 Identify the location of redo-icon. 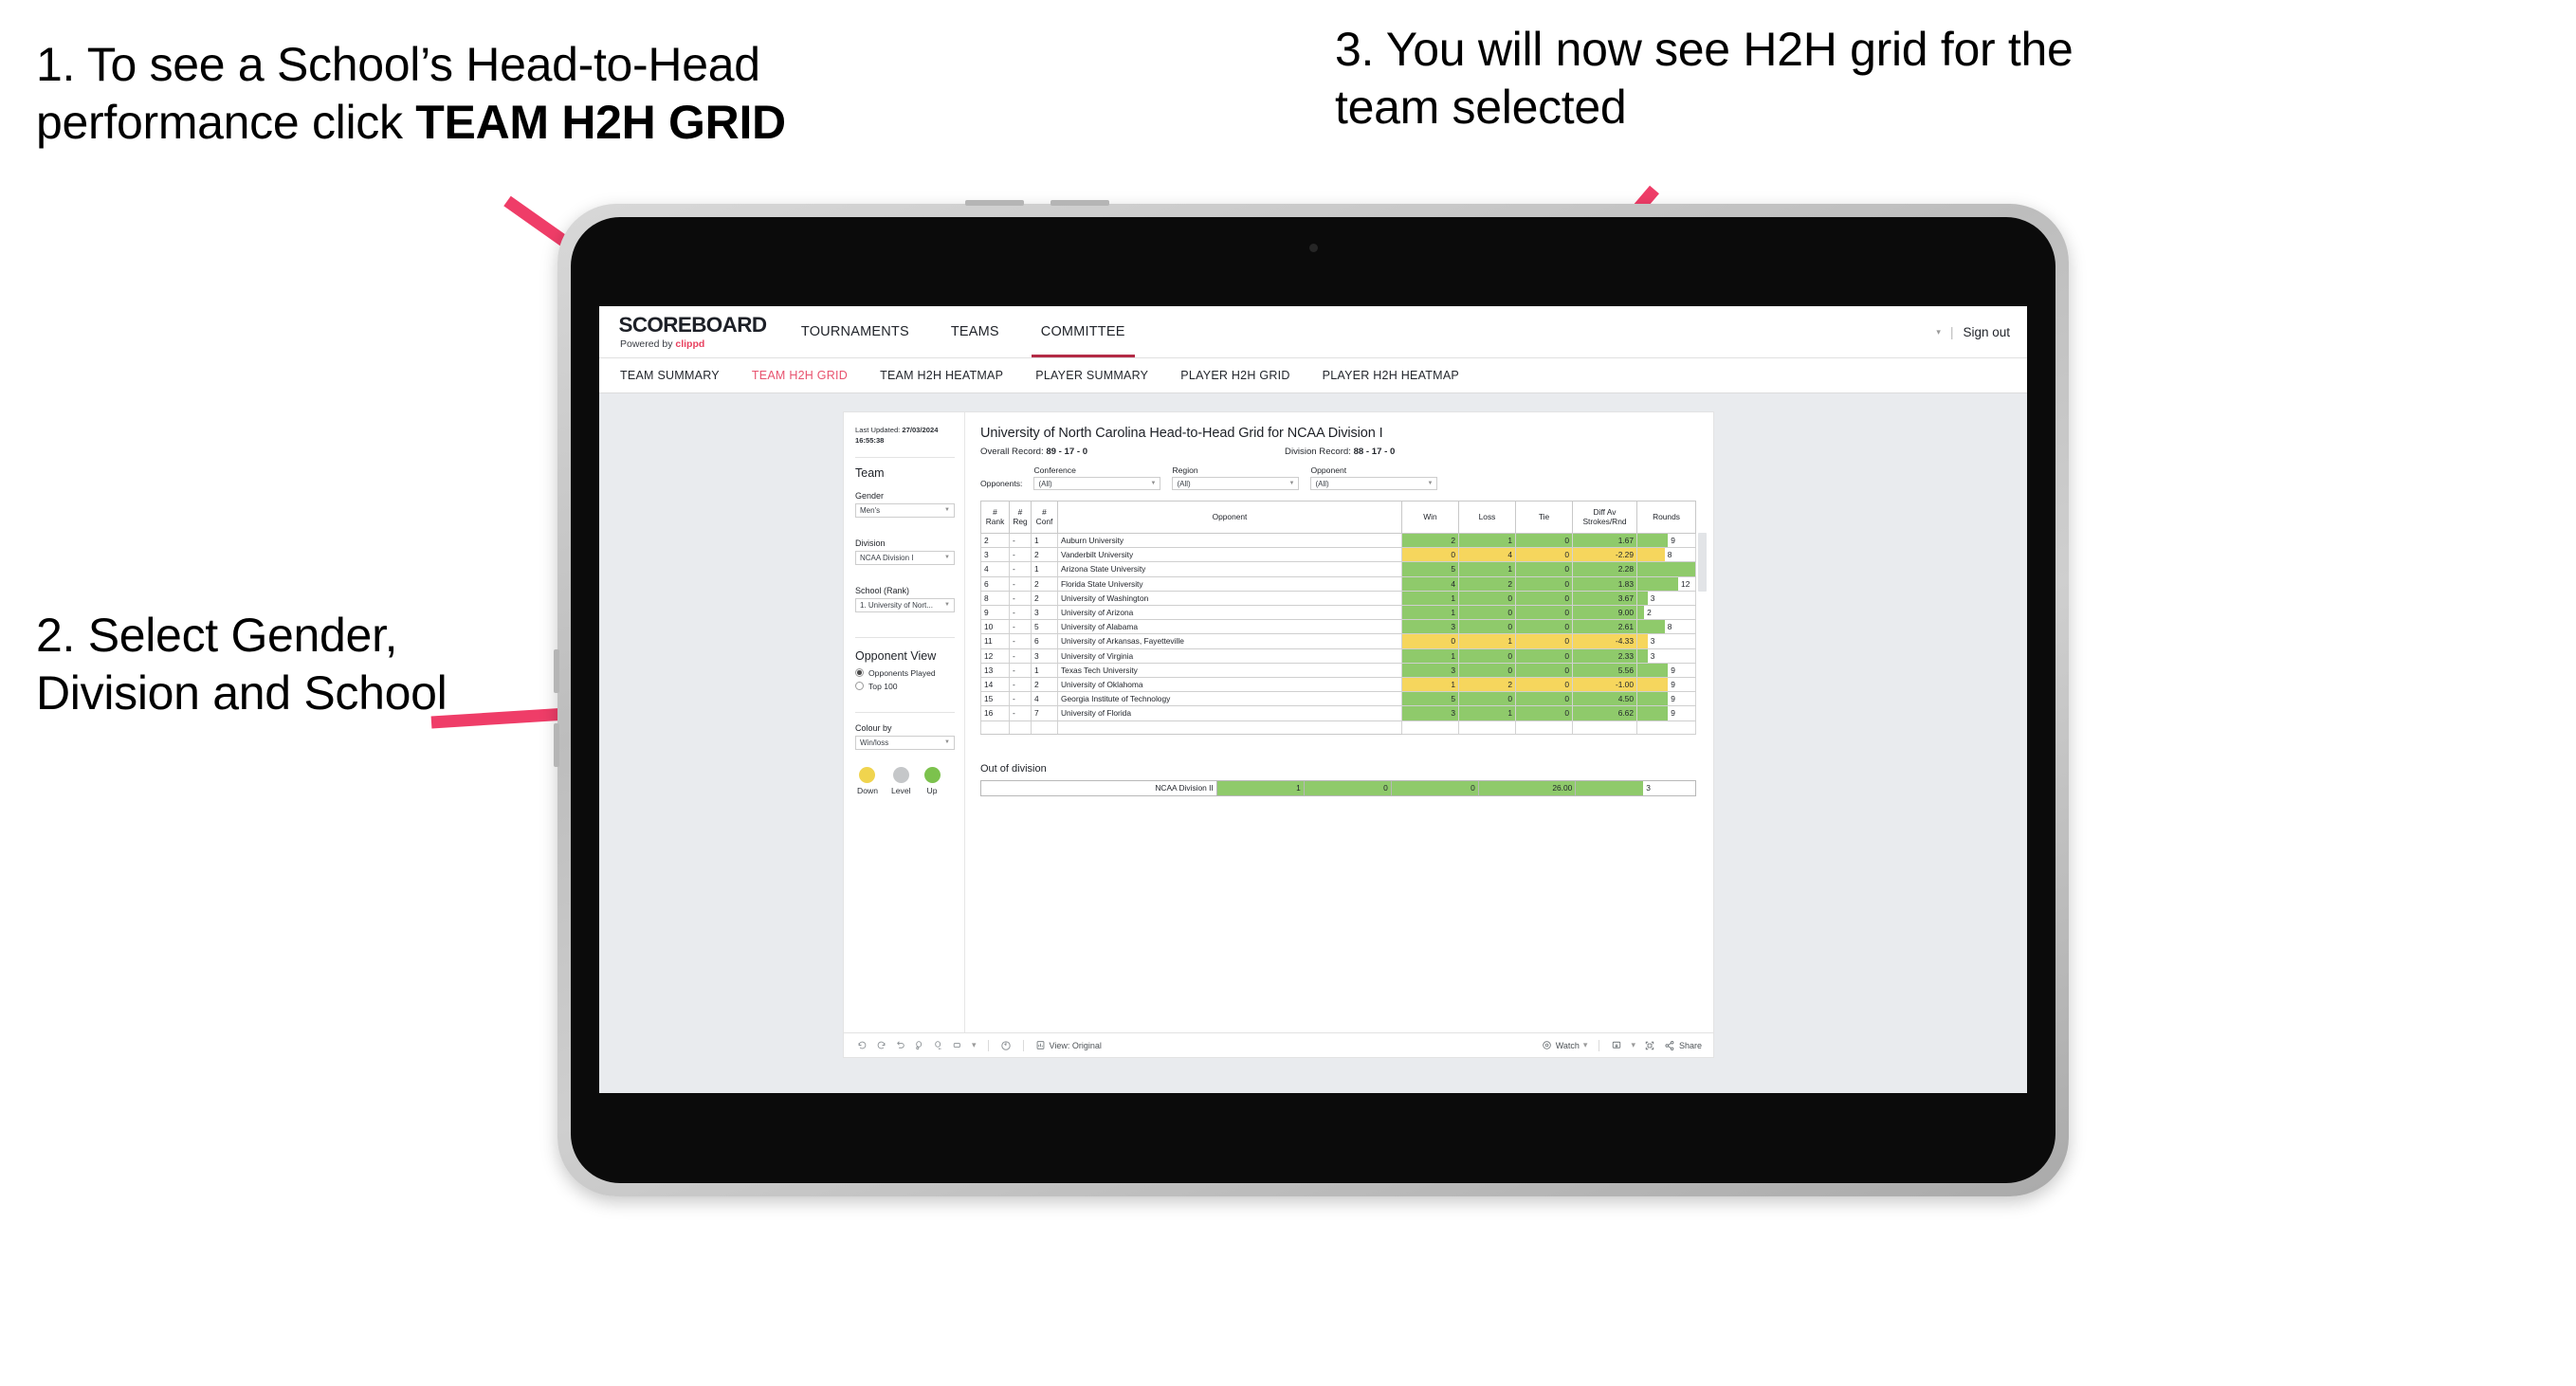
(881, 1045).